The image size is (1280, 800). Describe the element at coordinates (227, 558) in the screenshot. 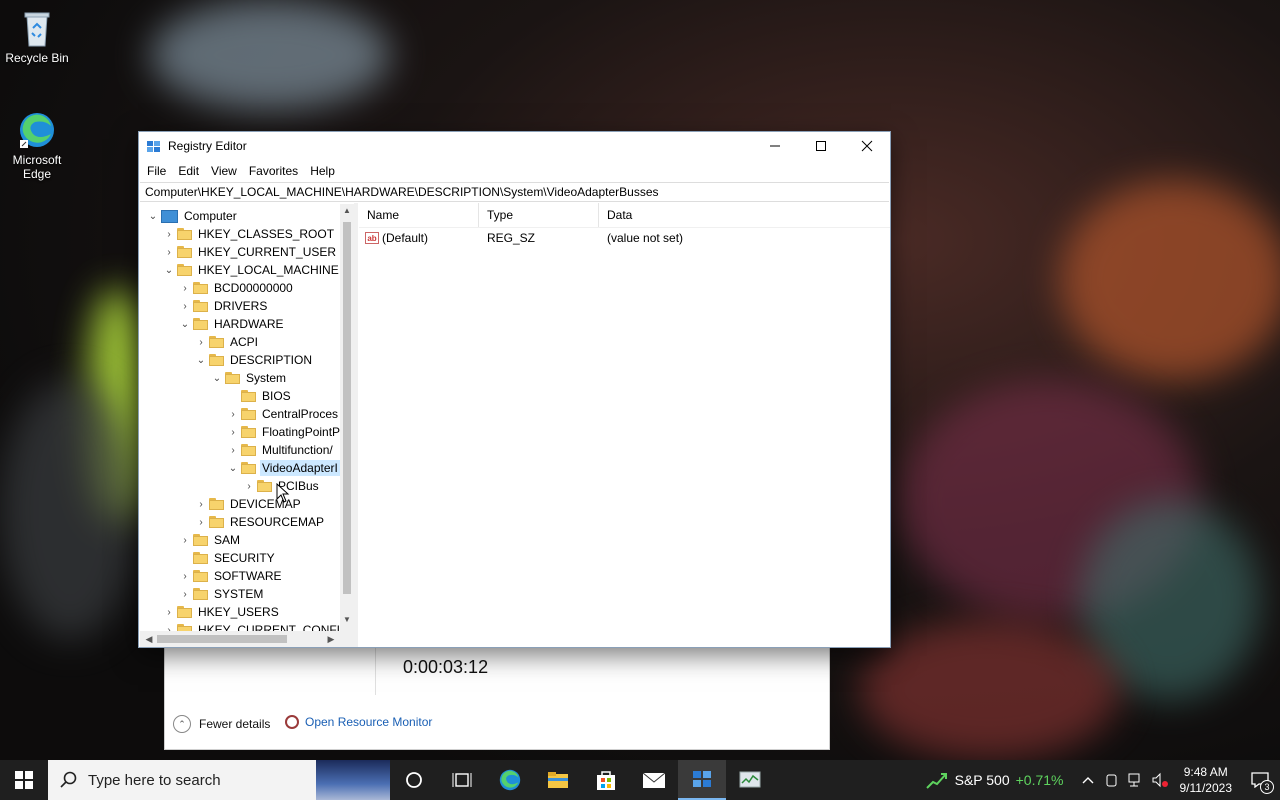

I see `tree-node: SECURITY` at that location.